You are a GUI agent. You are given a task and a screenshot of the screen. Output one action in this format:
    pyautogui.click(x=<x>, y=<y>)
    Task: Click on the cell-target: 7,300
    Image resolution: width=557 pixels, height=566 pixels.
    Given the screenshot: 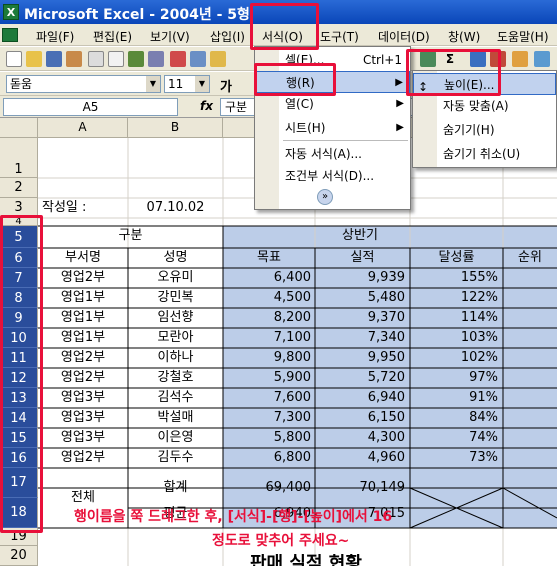 What is the action you would take?
    pyautogui.click(x=267, y=418)
    